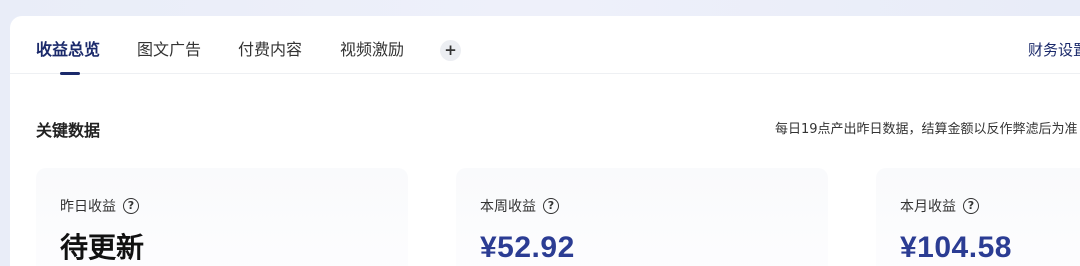 This screenshot has width=1080, height=266. What do you see at coordinates (169, 50) in the screenshot?
I see `tab-image-text-ads: 图文广告` at bounding box center [169, 50].